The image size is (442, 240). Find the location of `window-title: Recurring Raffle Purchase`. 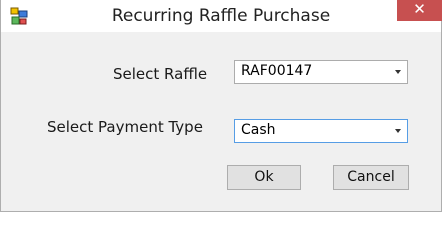

window-title: Recurring Raffle Purchase is located at coordinates (221, 16).